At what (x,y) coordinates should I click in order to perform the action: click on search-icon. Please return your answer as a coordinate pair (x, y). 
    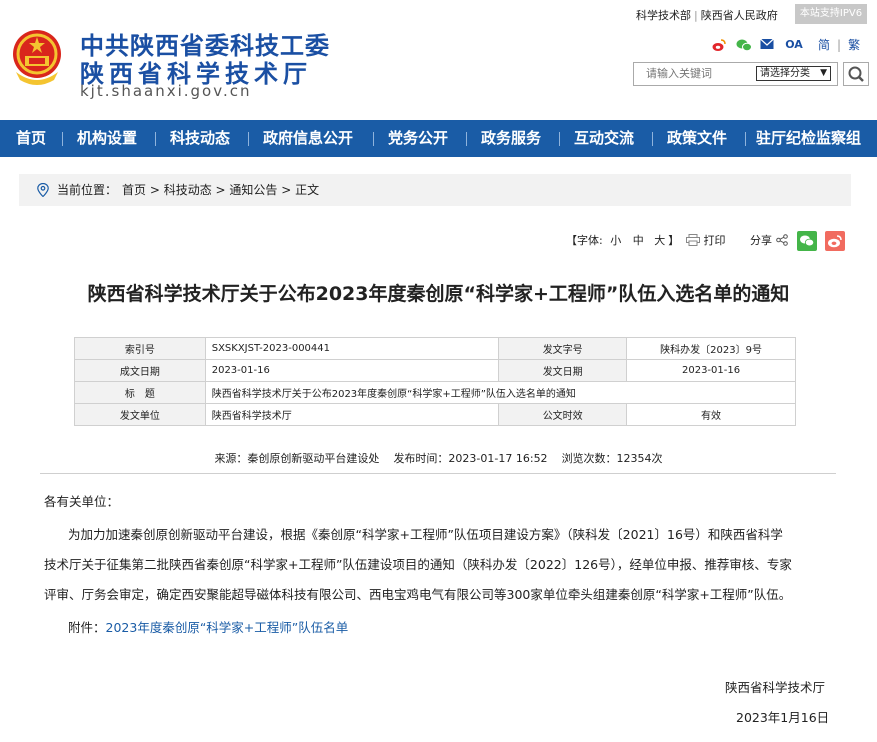
    Looking at the image, I should click on (856, 74).